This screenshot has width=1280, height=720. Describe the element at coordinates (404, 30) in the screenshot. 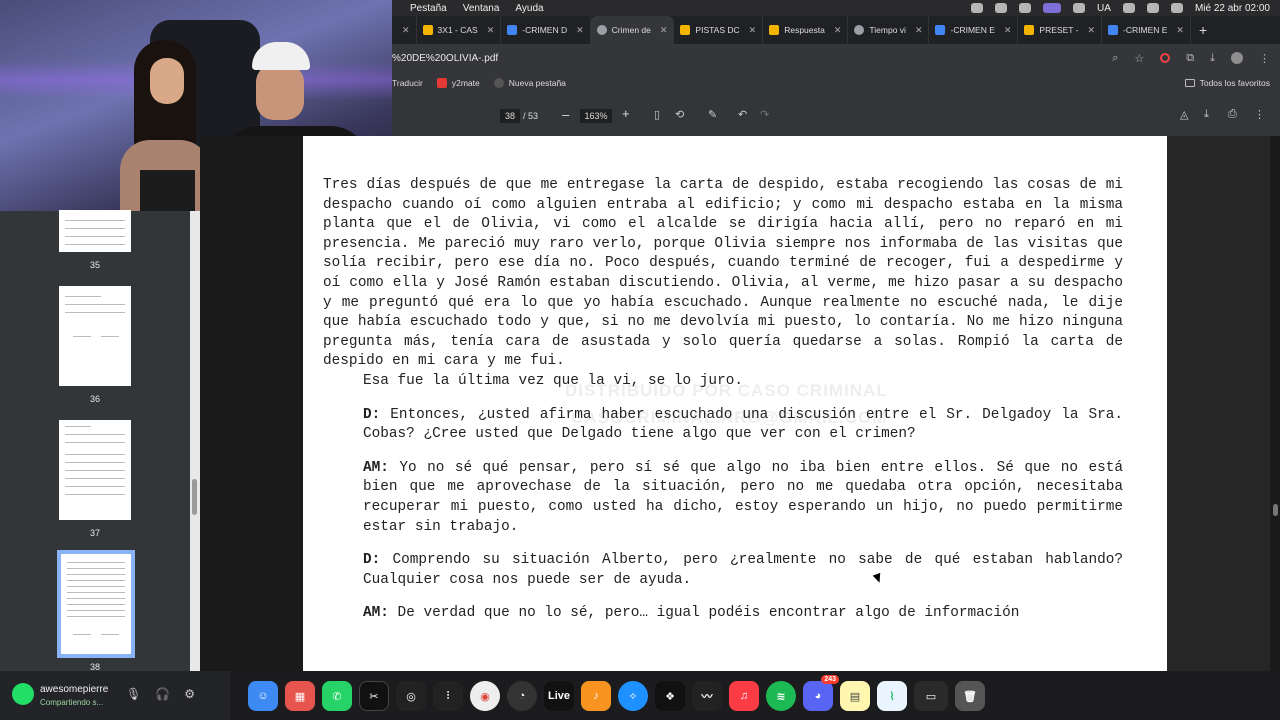

I see `tab-close-partial: ✕` at that location.